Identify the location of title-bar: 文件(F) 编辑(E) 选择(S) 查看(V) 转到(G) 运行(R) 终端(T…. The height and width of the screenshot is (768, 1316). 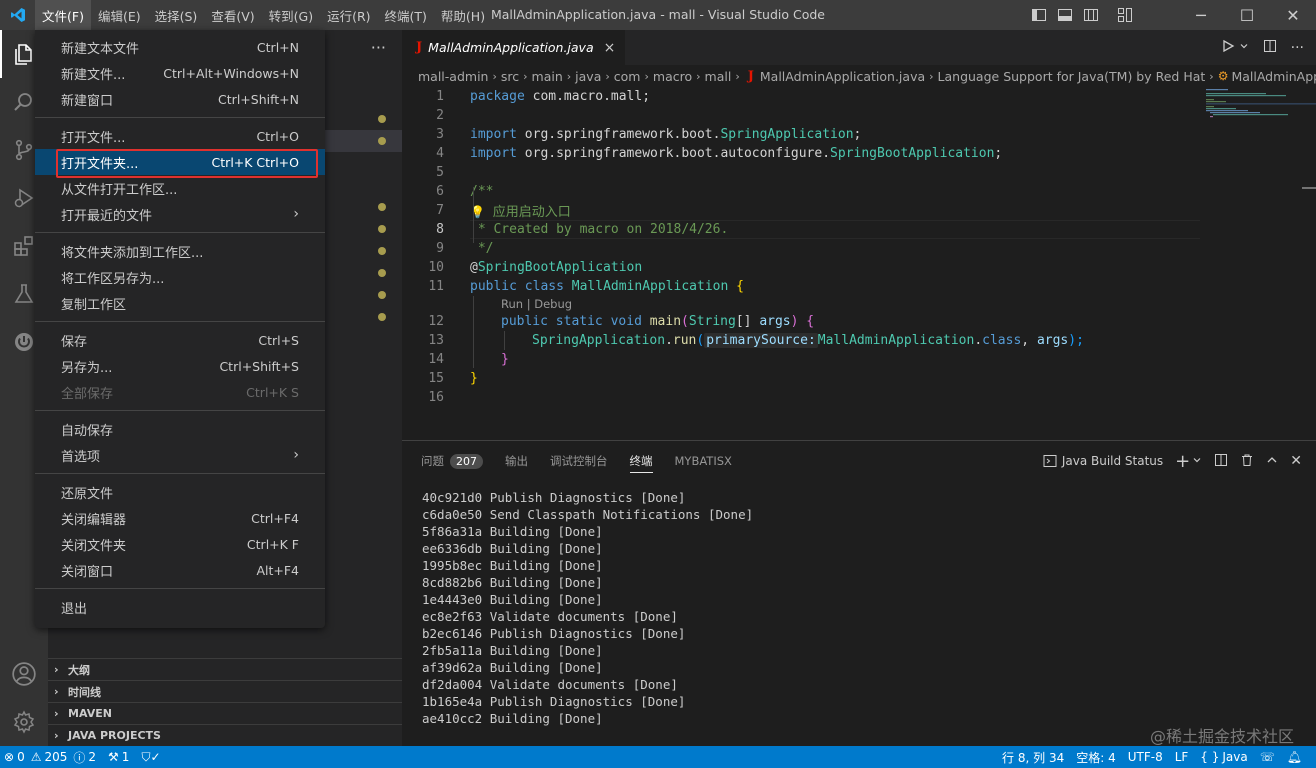
(658, 15).